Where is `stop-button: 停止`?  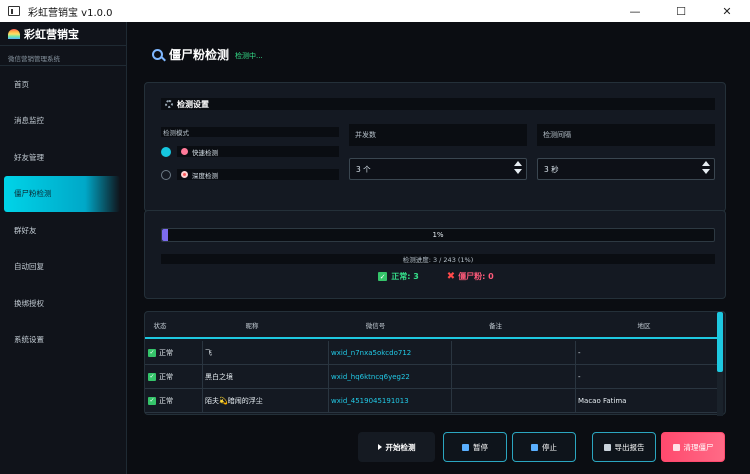 stop-button: 停止 is located at coordinates (544, 447).